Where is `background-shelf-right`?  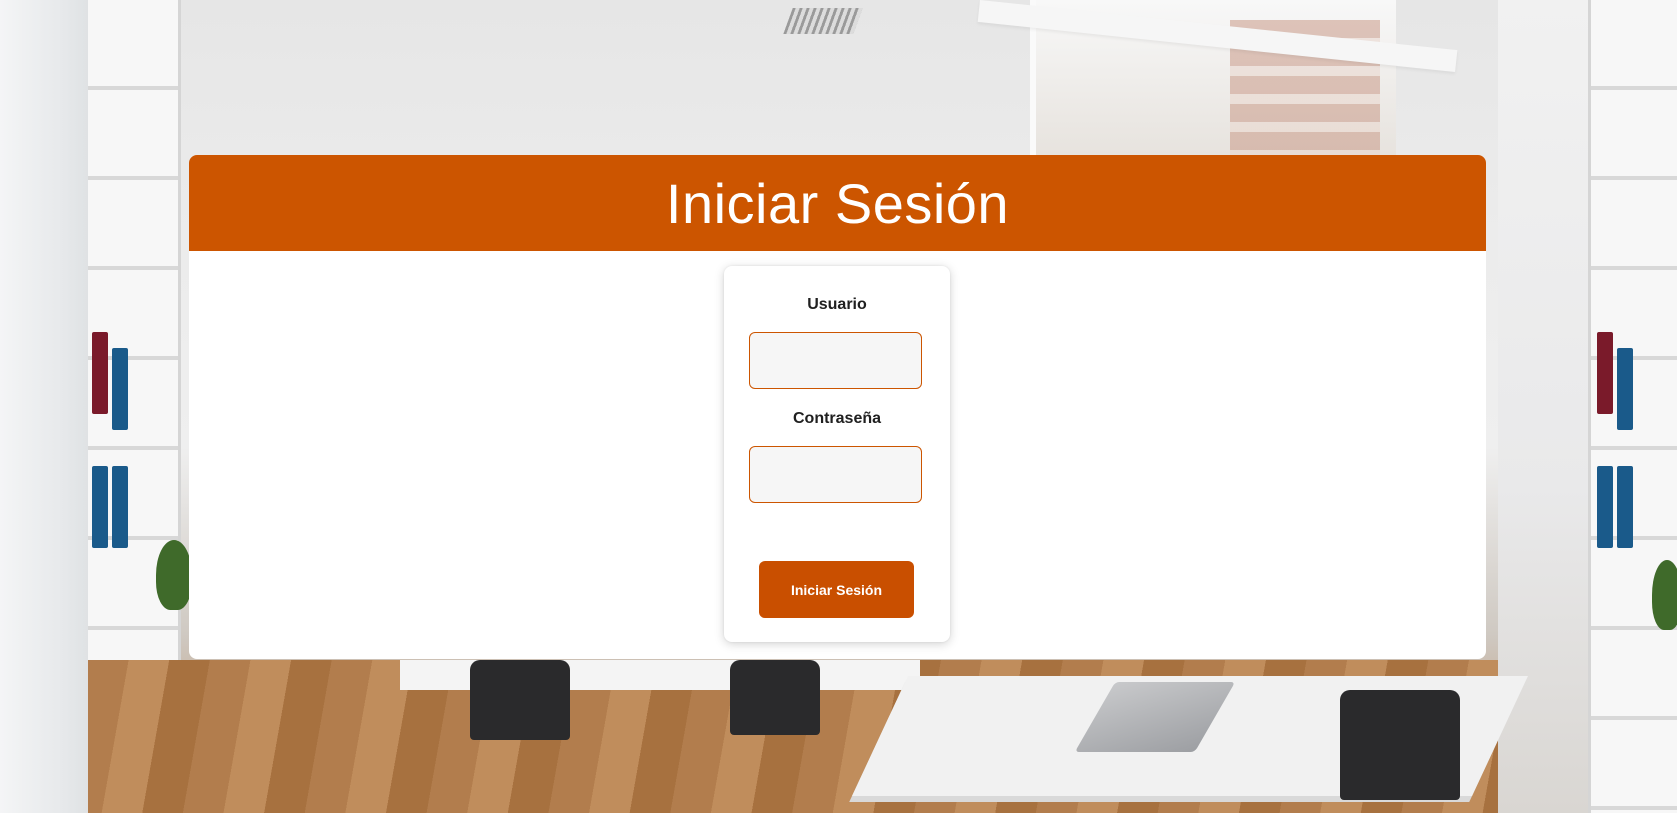 background-shelf-right is located at coordinates (1632, 406).